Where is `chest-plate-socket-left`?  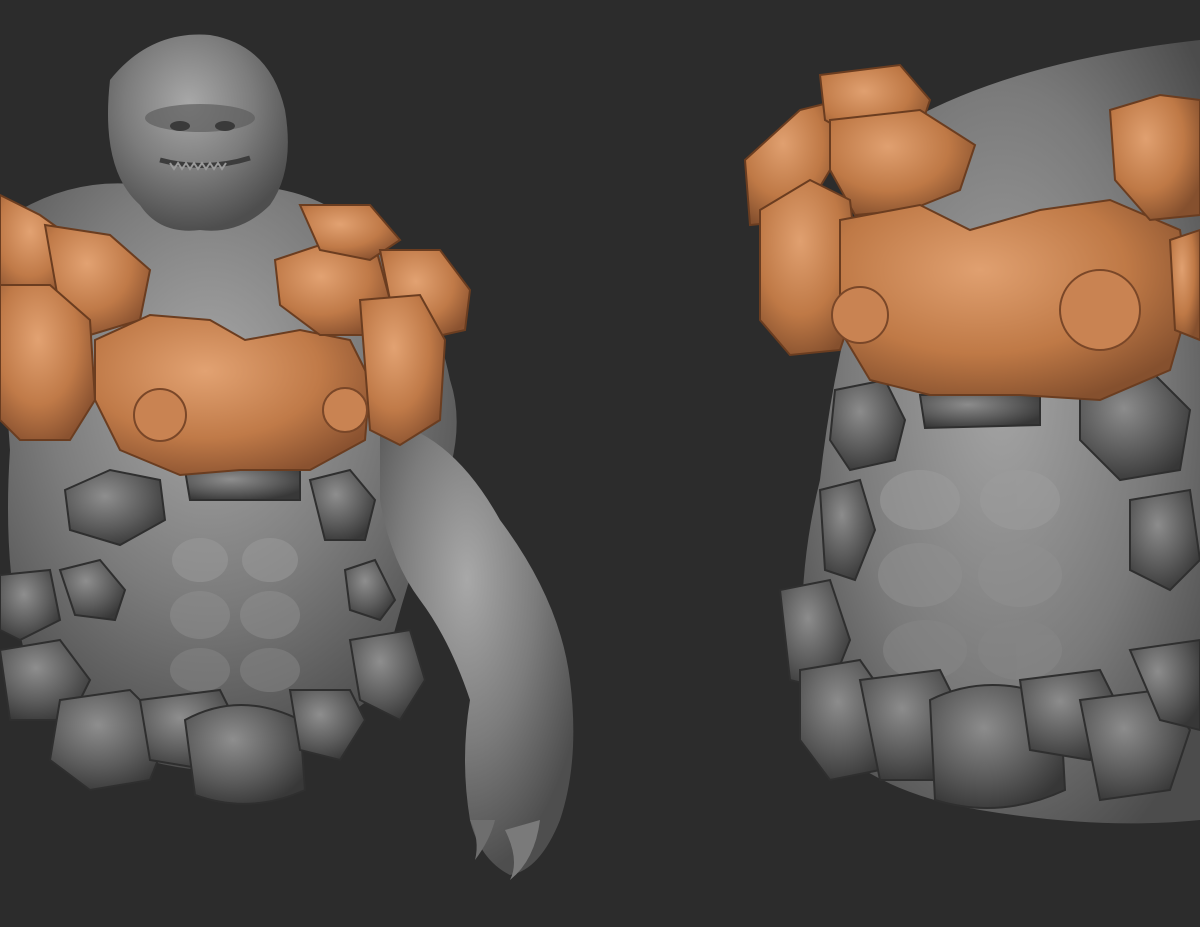 chest-plate-socket-left is located at coordinates (160, 415).